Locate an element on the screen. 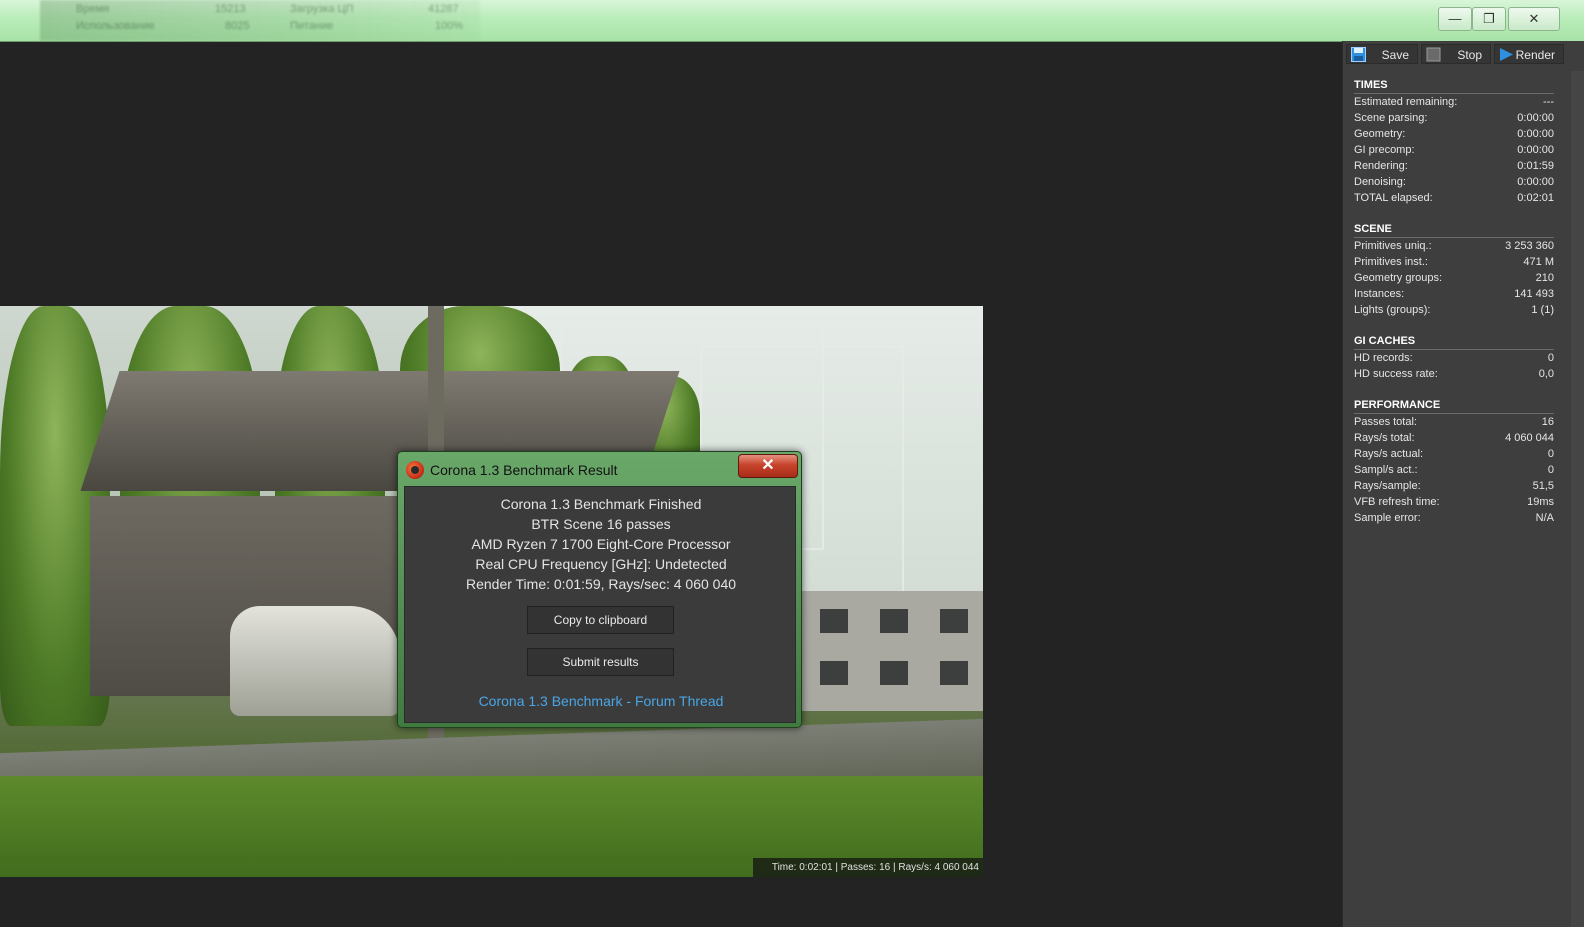 This screenshot has width=1584, height=927. ghost-label: 41287 is located at coordinates (443, 9).